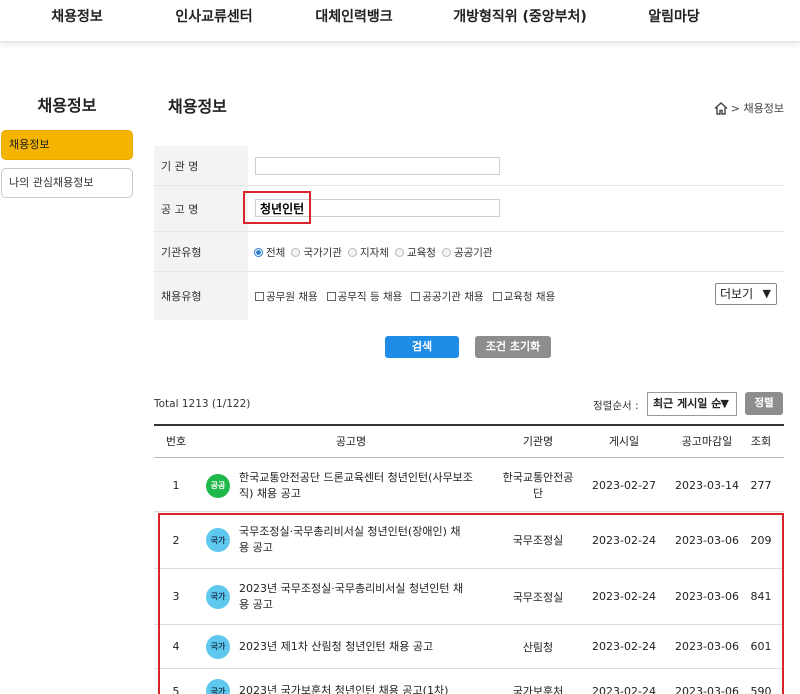 This screenshot has width=800, height=694. I want to click on radio-all: 전체, so click(269, 252).